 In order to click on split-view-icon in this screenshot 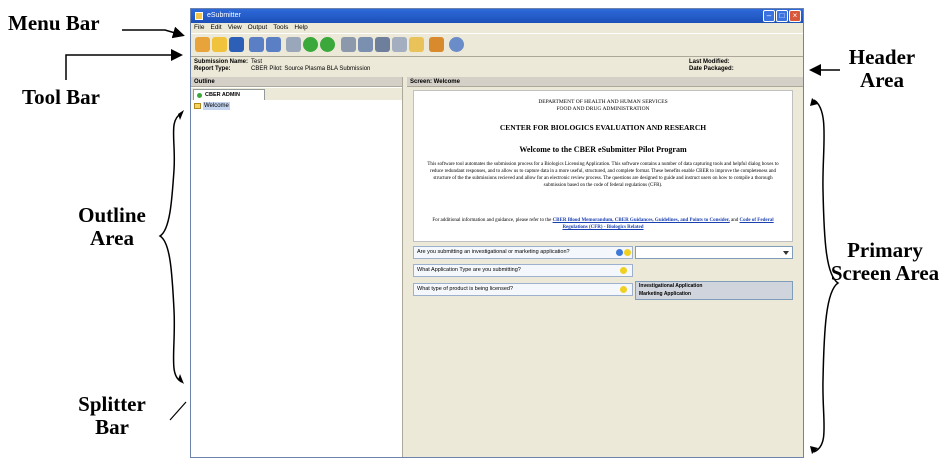, I will do `click(273, 44)`.